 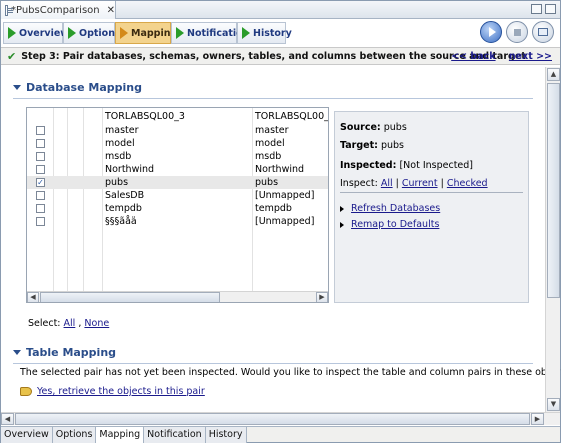 I want to click on stop-icon, so click(x=517, y=32).